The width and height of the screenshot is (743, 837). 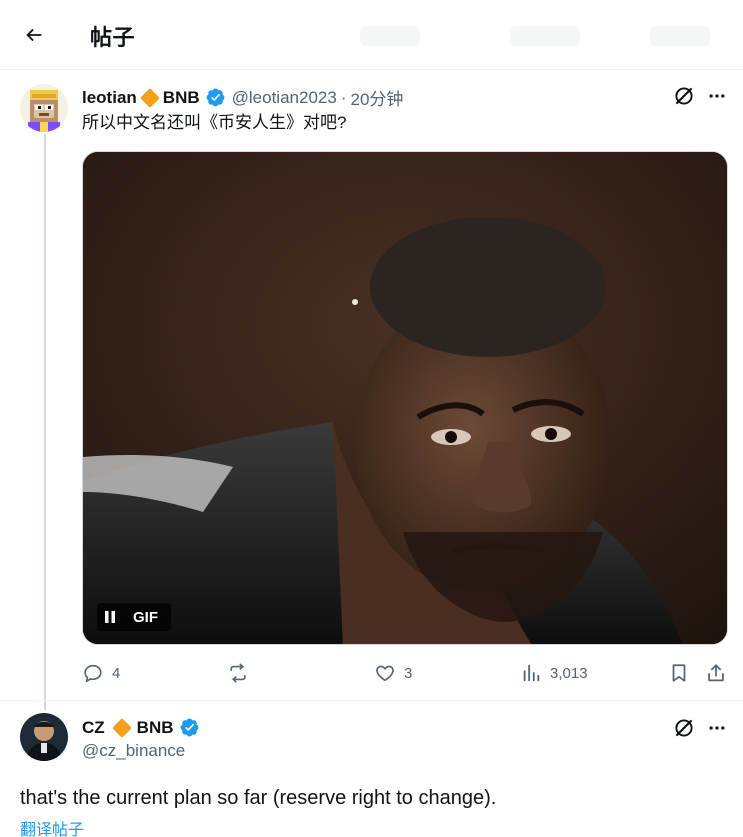 What do you see at coordinates (93, 673) in the screenshot?
I see `reply-icon` at bounding box center [93, 673].